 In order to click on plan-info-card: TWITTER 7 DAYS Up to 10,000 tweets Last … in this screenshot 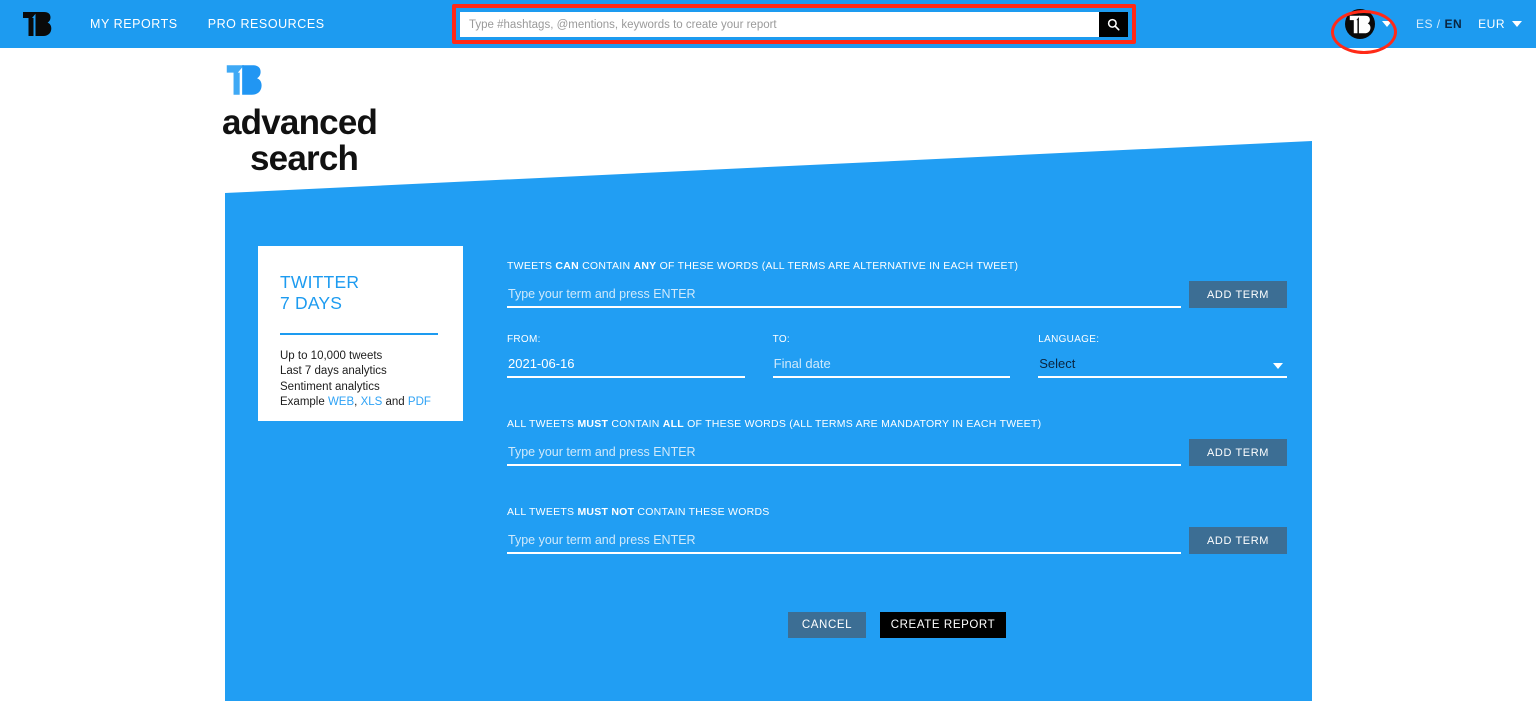, I will do `click(360, 333)`.